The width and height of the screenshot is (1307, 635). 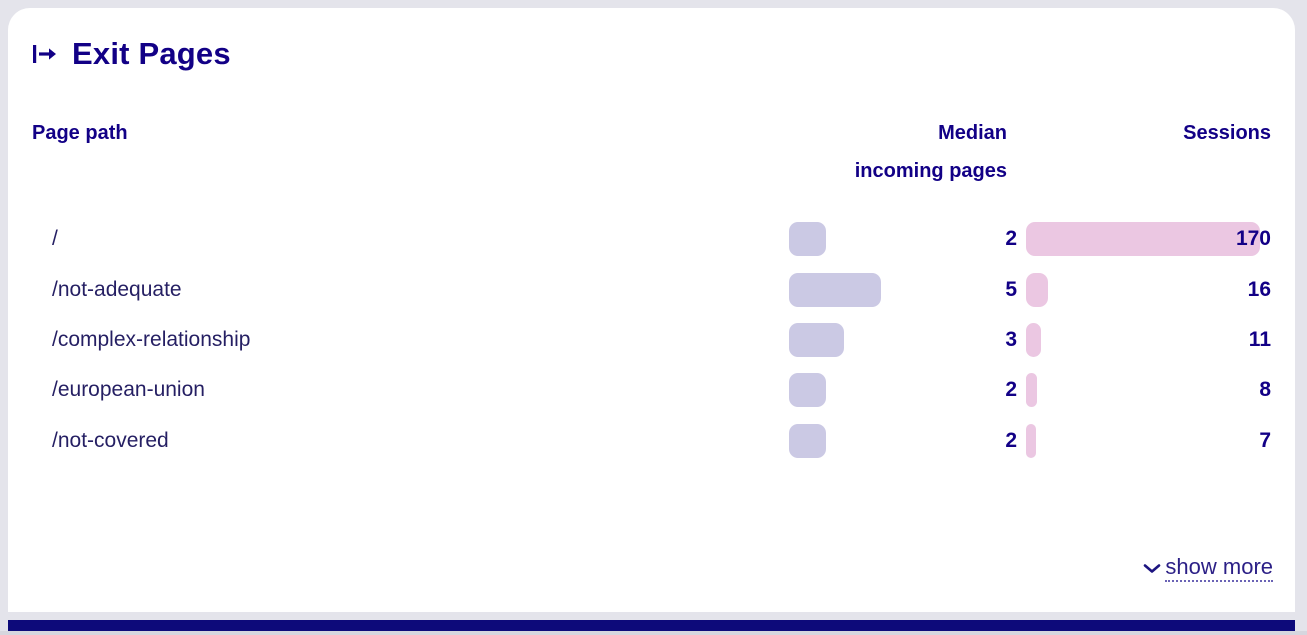 I want to click on column-header-median-incoming-pages: Median incoming pages, so click(x=905, y=152).